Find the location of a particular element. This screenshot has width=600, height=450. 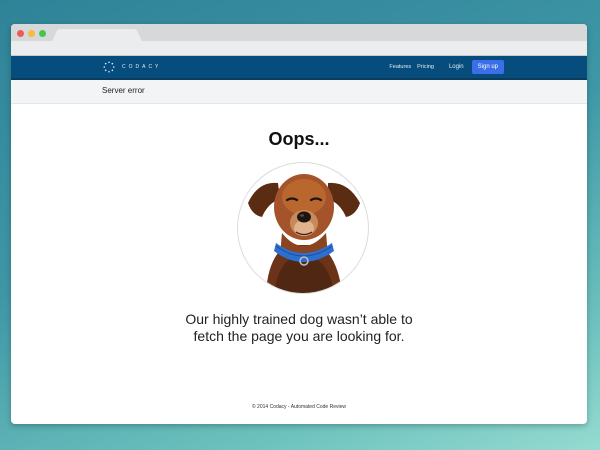

error-message-line-2: fetch the page you are looking for. is located at coordinates (299, 336).